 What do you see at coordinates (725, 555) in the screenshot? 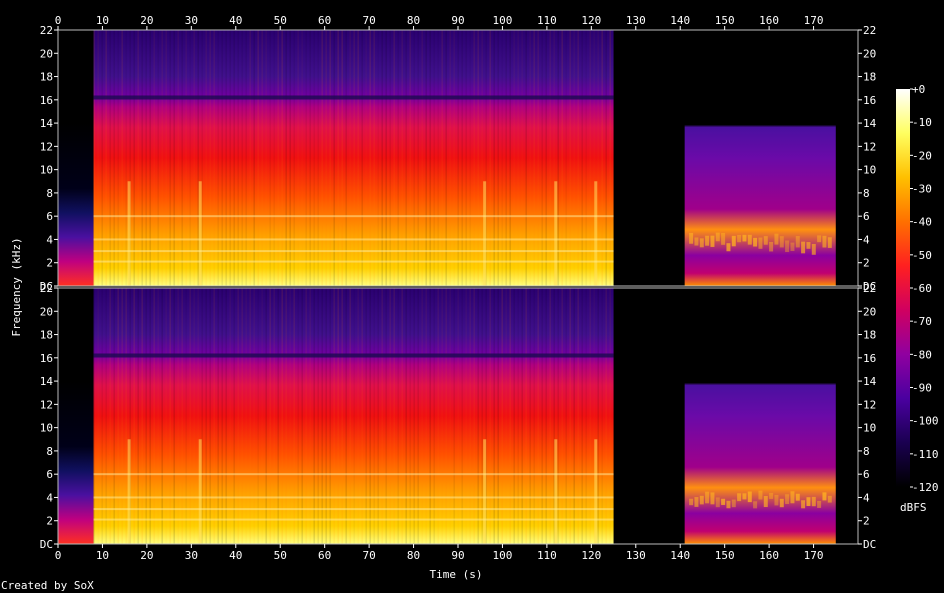
I see `x-tick-label-bottom: 150` at bounding box center [725, 555].